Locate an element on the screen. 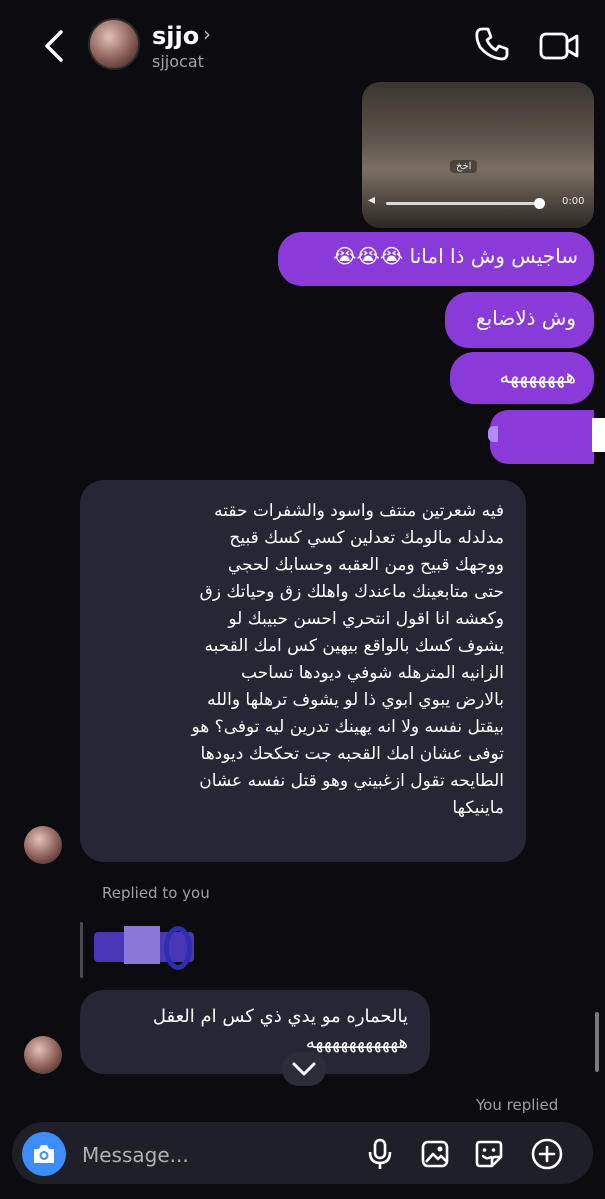  bubble-edge-decoration is located at coordinates (493, 434).